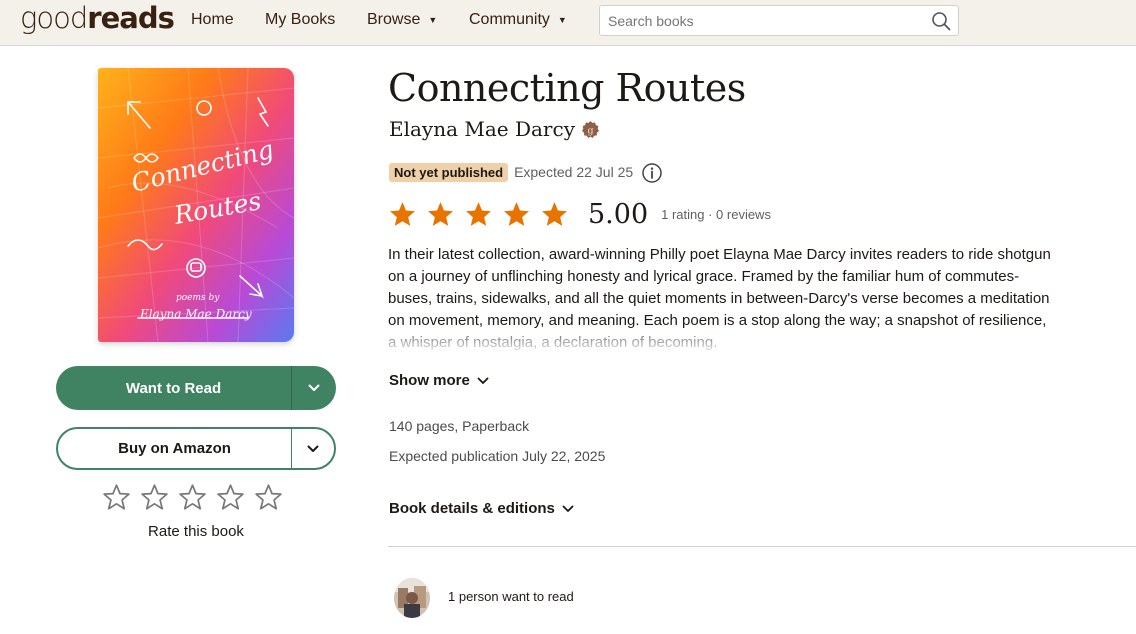 The height and width of the screenshot is (634, 1136). I want to click on average-rating-value: 5.00, so click(618, 214).